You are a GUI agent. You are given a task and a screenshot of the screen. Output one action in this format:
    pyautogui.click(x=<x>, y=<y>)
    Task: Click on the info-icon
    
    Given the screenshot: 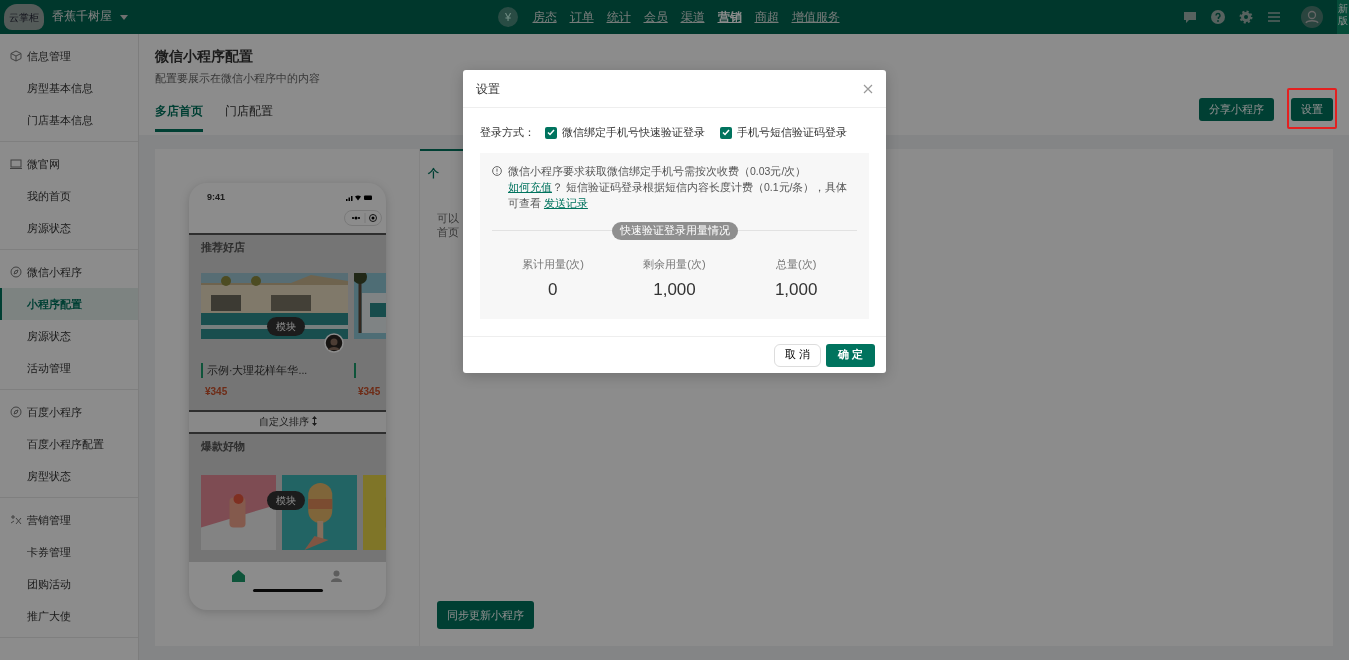 What is the action you would take?
    pyautogui.click(x=497, y=170)
    